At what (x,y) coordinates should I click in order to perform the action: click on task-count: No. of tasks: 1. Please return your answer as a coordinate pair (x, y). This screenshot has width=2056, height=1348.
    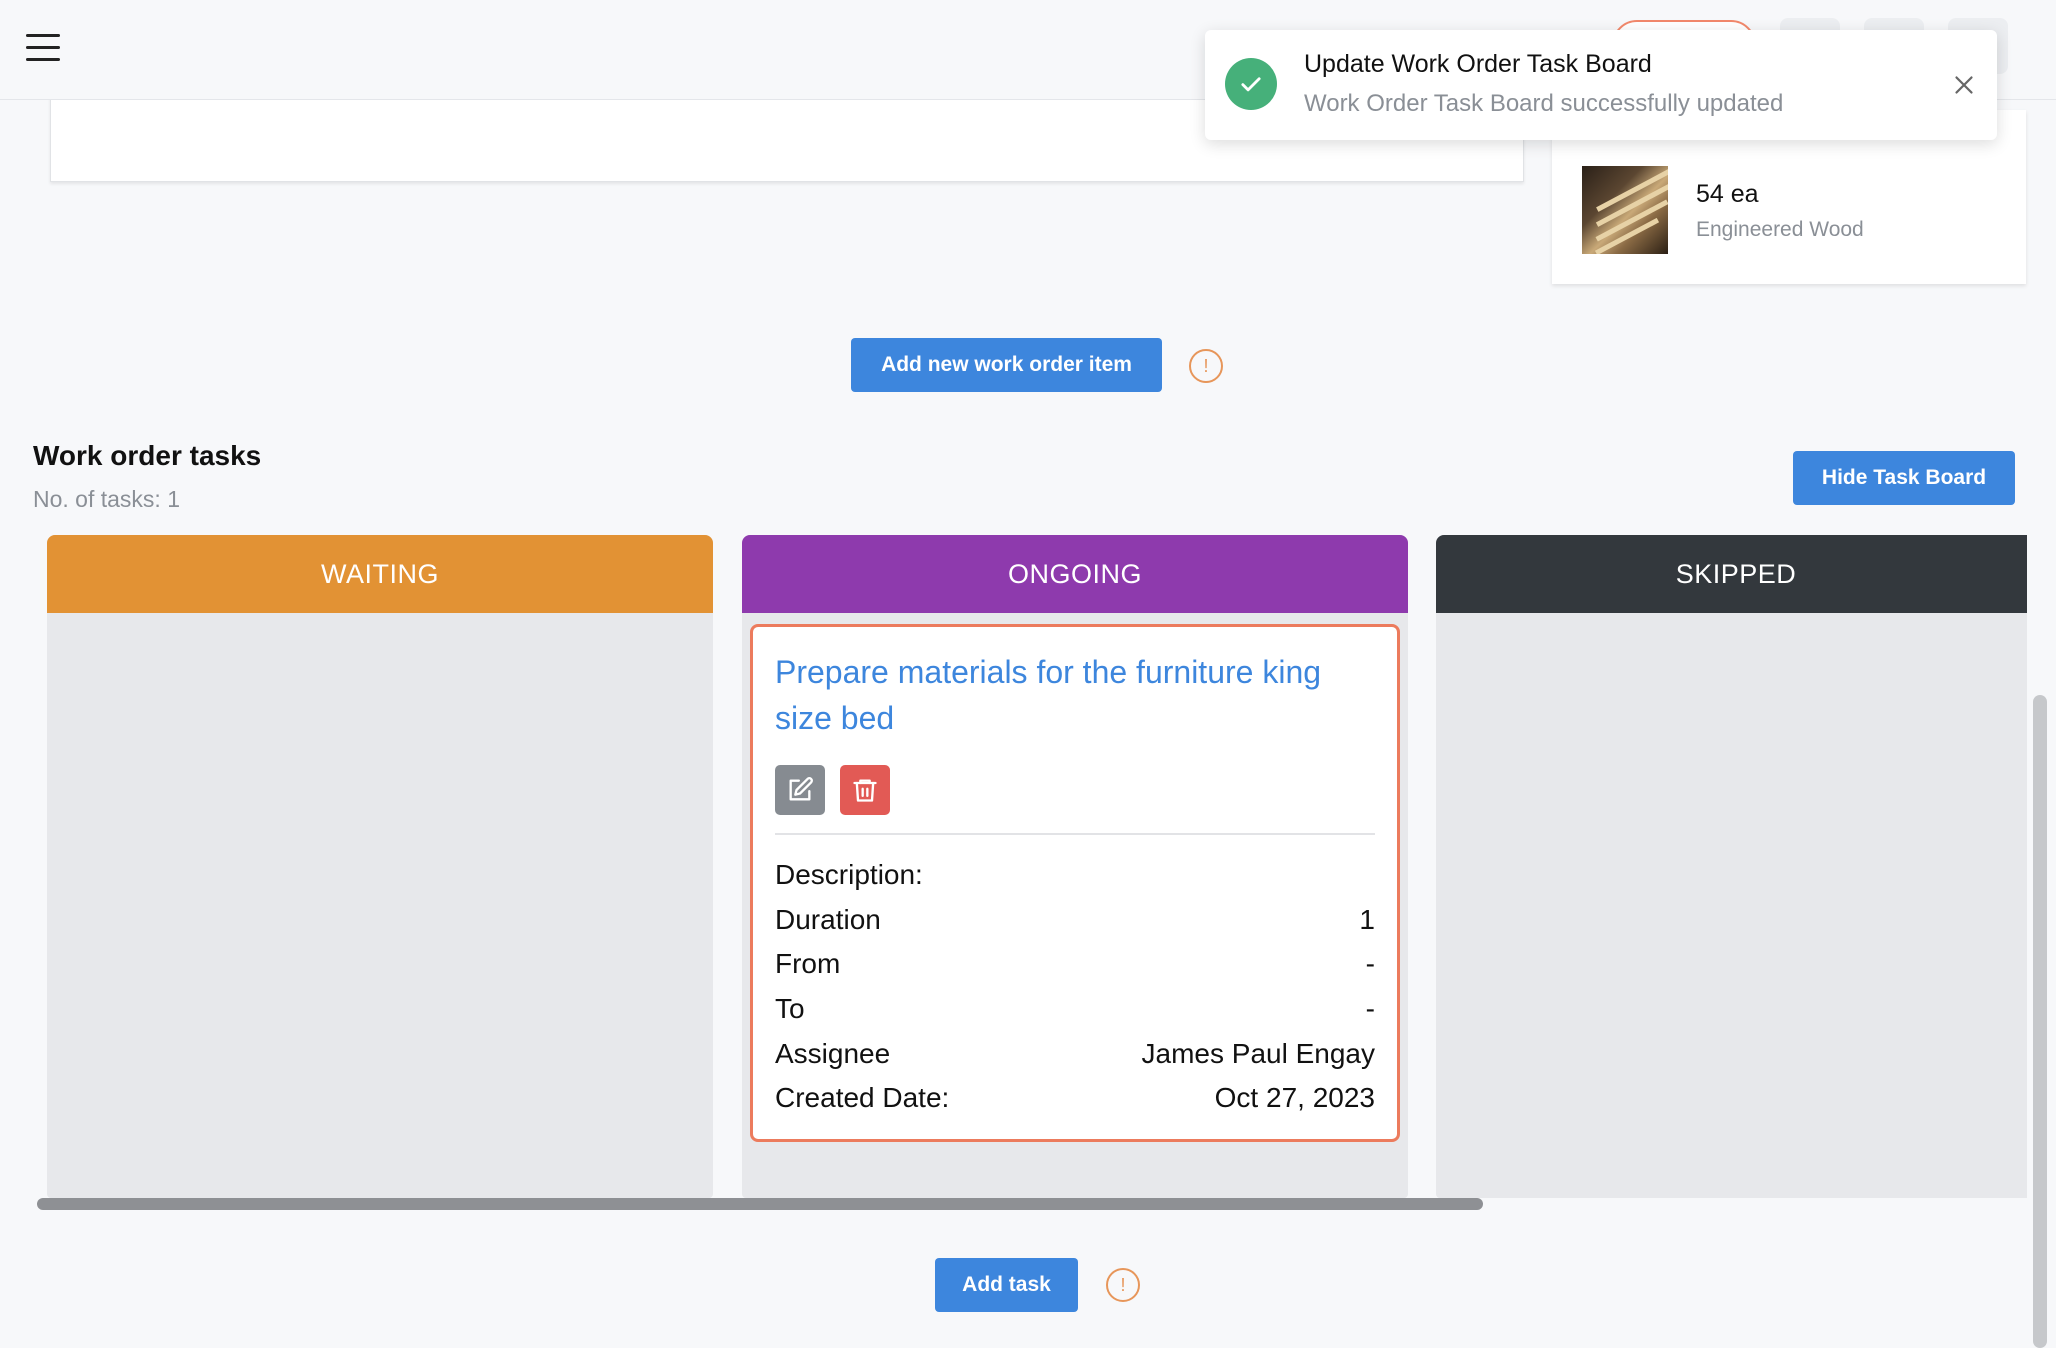
    Looking at the image, I should click on (107, 499).